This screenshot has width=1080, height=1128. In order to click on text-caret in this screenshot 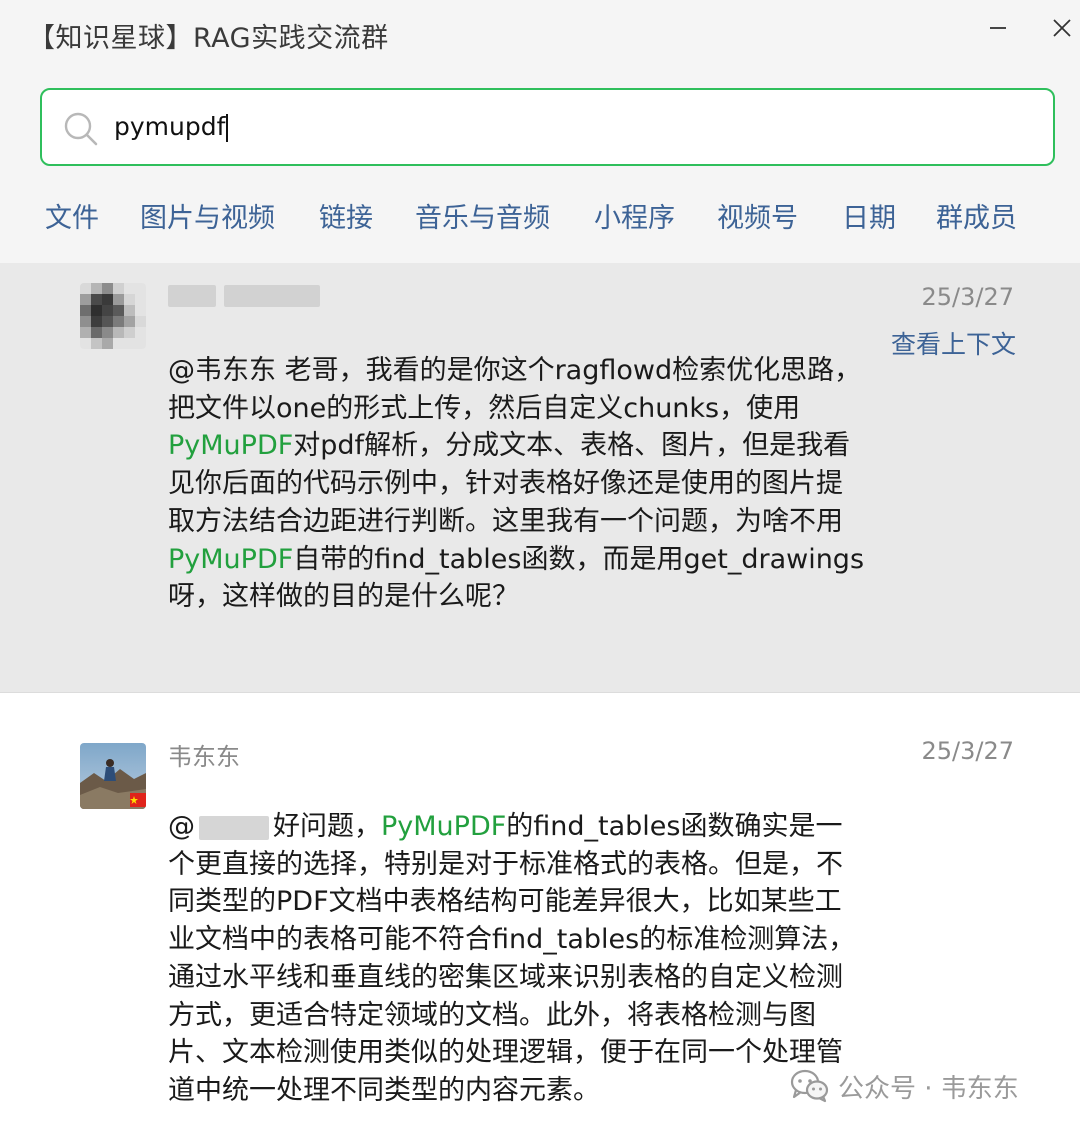, I will do `click(227, 128)`.